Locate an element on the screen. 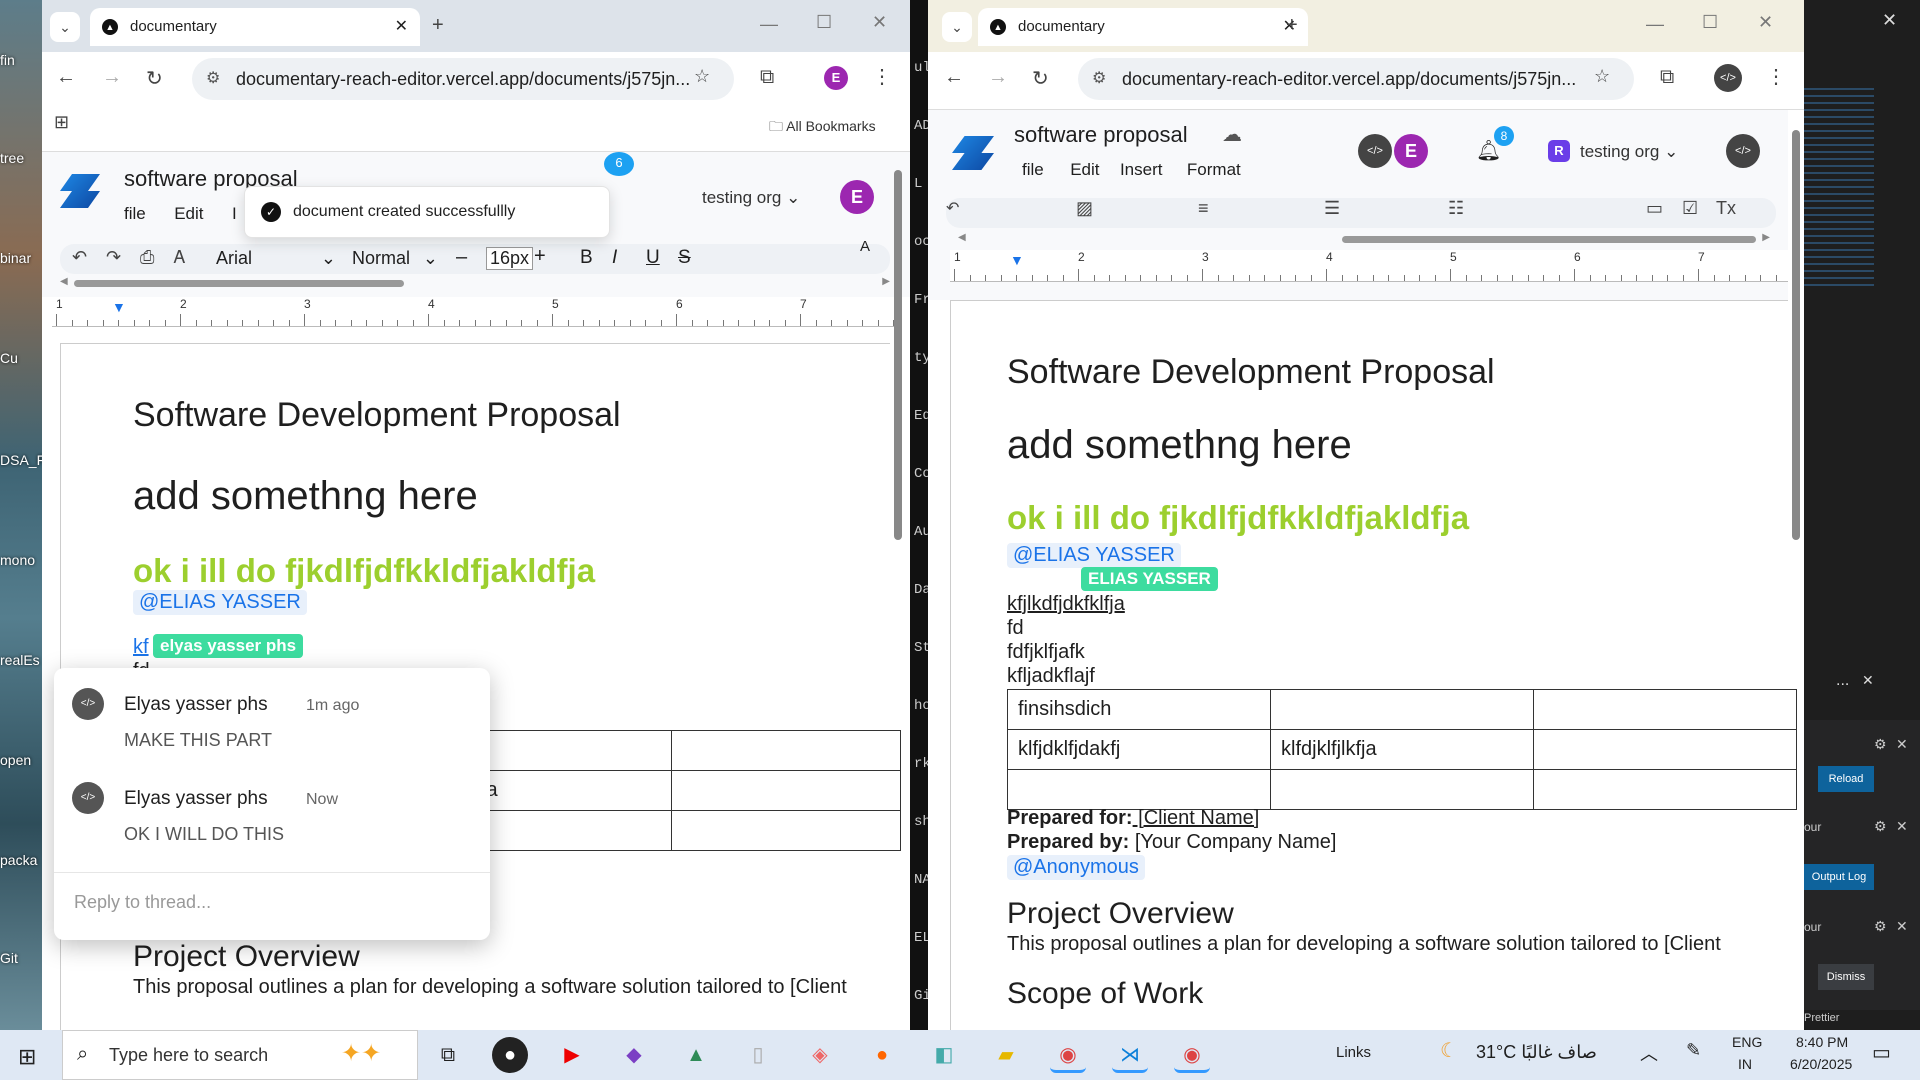 This screenshot has height=1080, width=1920. desktop-icon: tree is located at coordinates (21, 158).